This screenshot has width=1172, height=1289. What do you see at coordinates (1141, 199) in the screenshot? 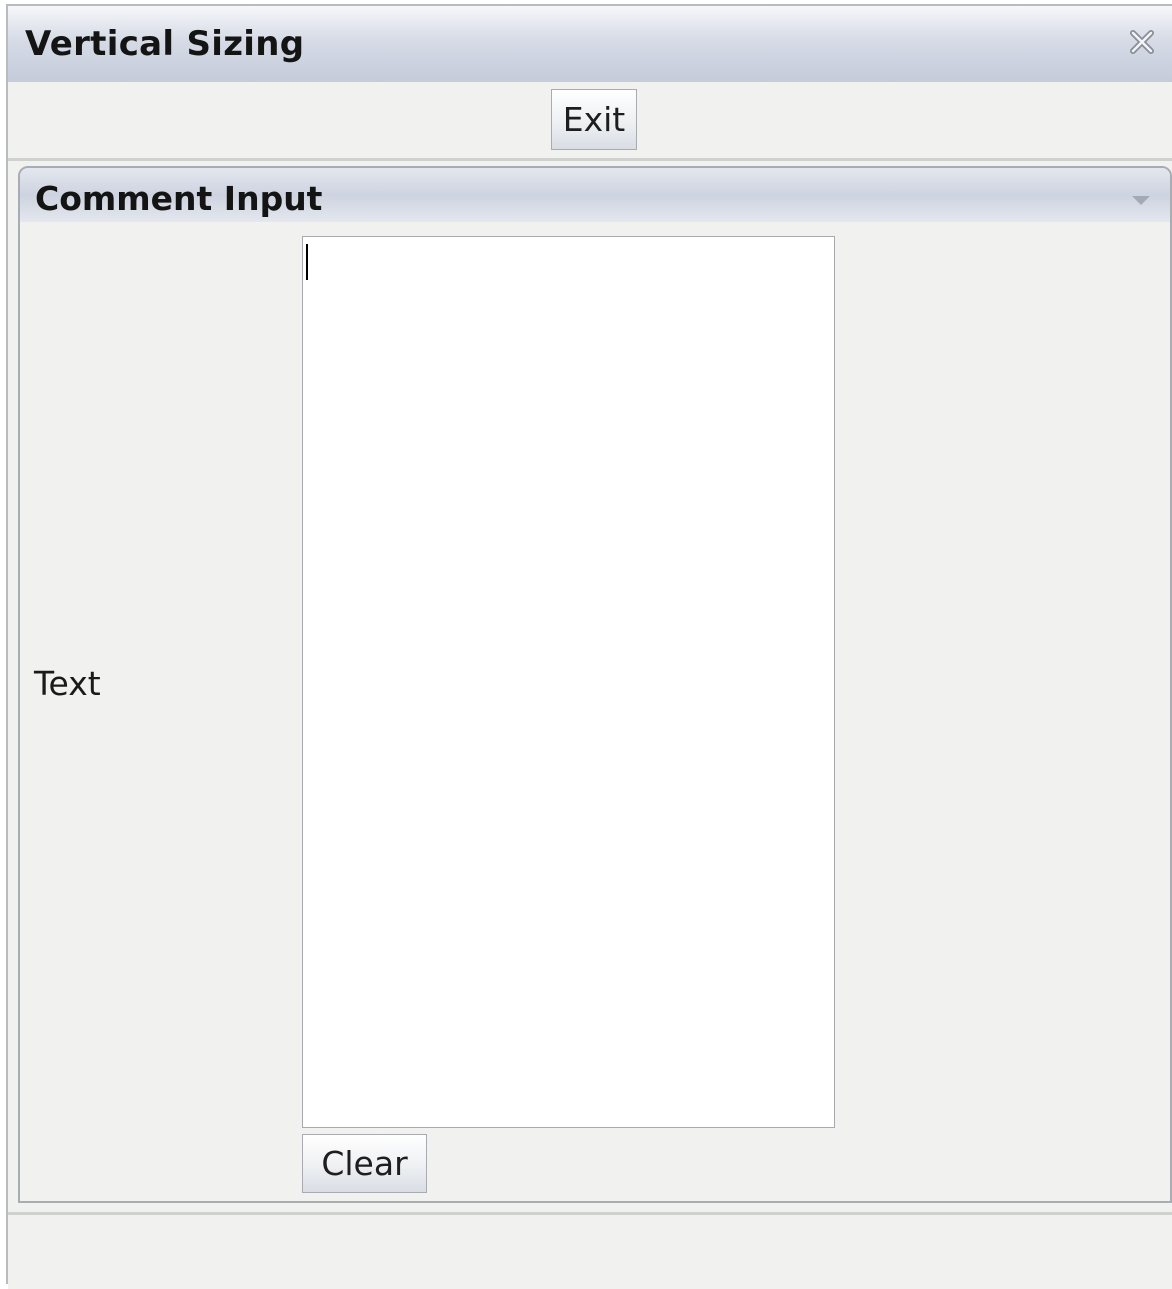
I see `chevron-down-icon` at bounding box center [1141, 199].